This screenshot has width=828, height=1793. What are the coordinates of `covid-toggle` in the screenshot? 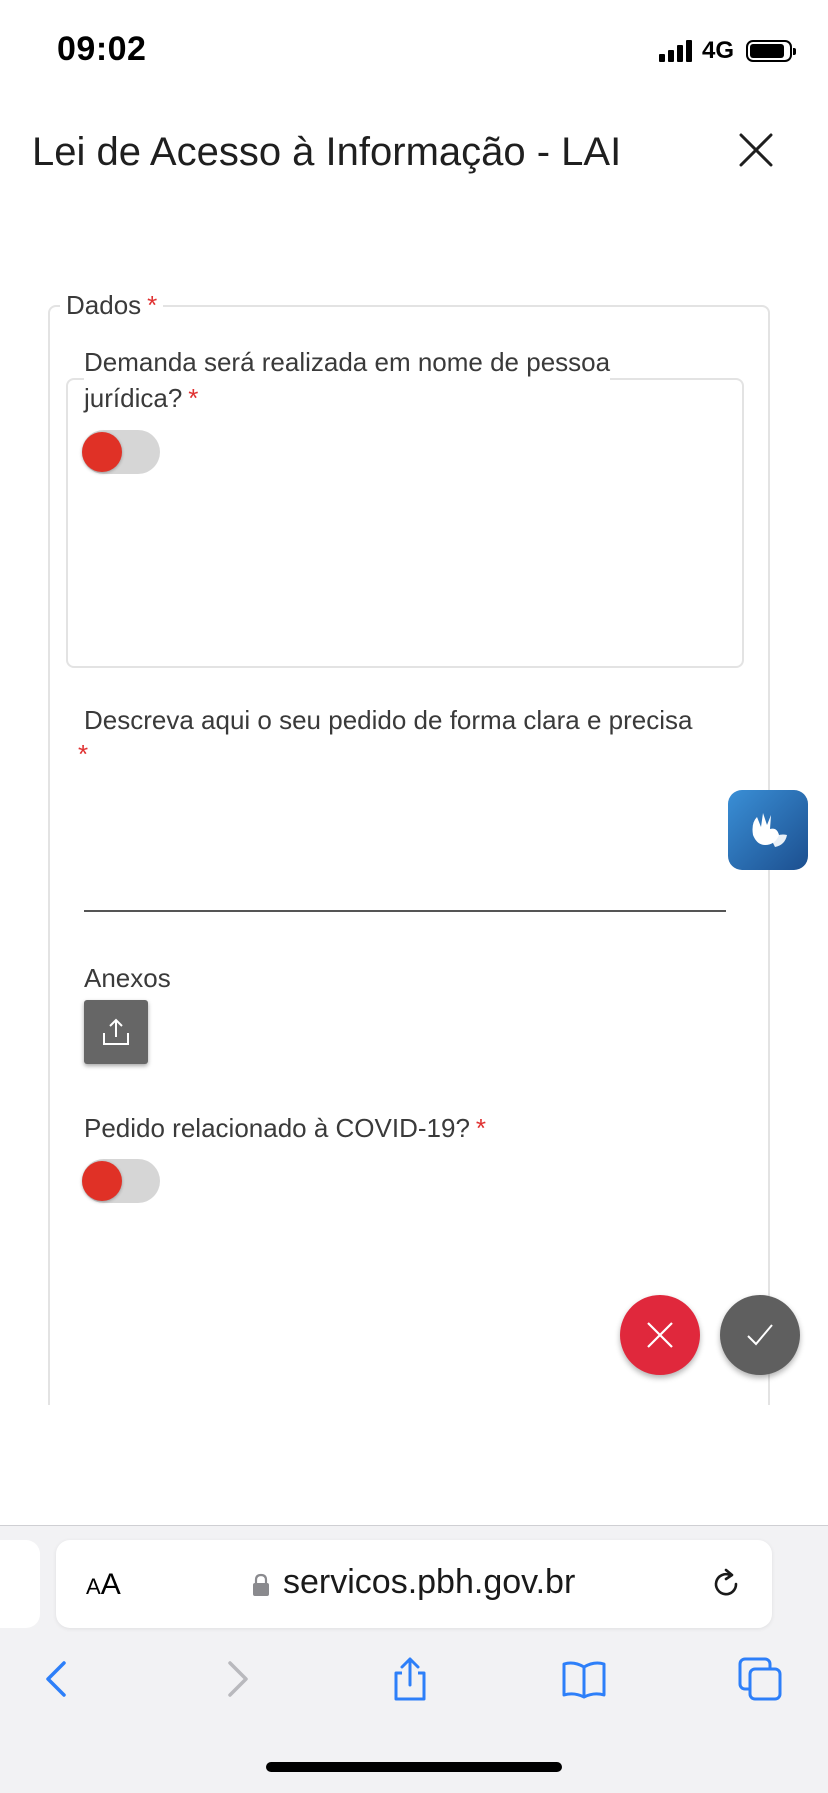 It's located at (121, 1181).